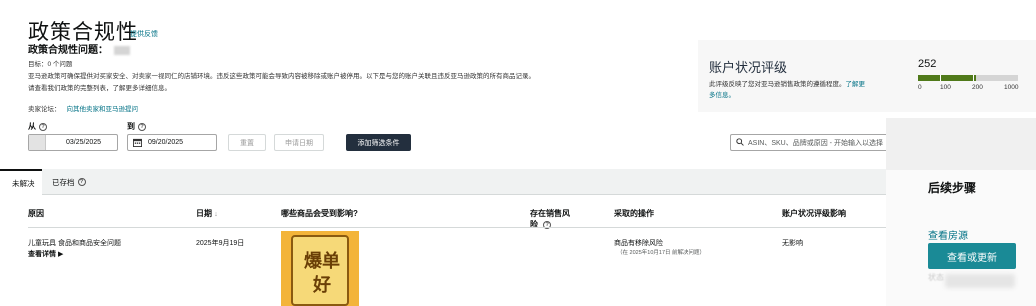 Image resolution: width=1036 pixels, height=306 pixels. Describe the element at coordinates (204, 213) in the screenshot. I see `header-date-label: 日期` at that location.